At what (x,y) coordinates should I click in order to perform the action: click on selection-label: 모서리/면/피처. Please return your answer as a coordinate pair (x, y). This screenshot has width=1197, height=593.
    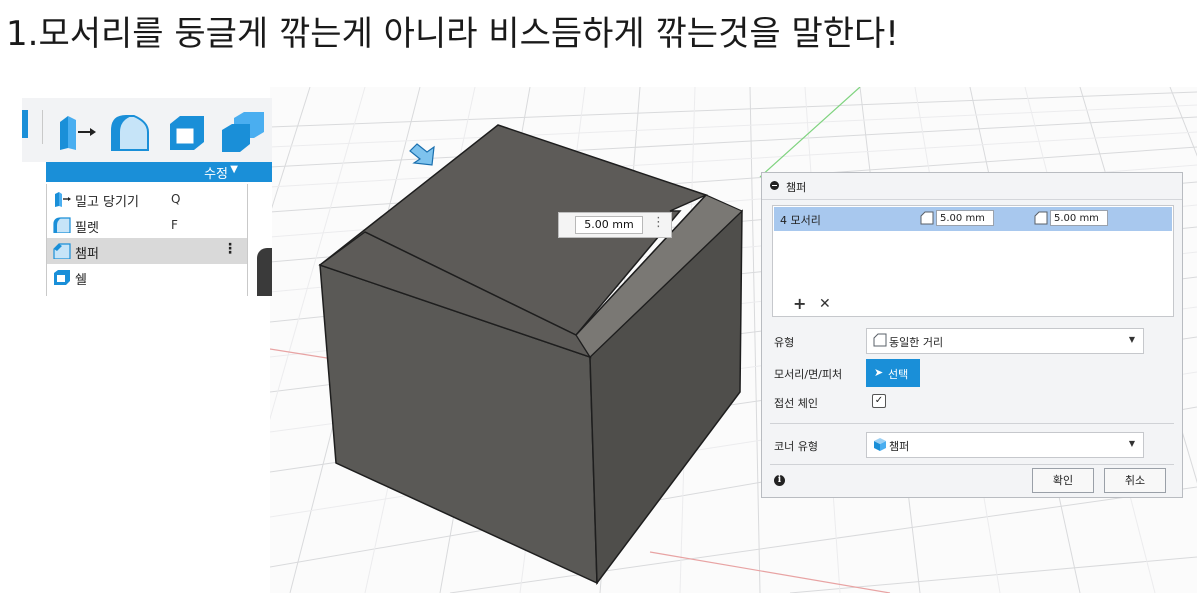
    Looking at the image, I should click on (808, 374).